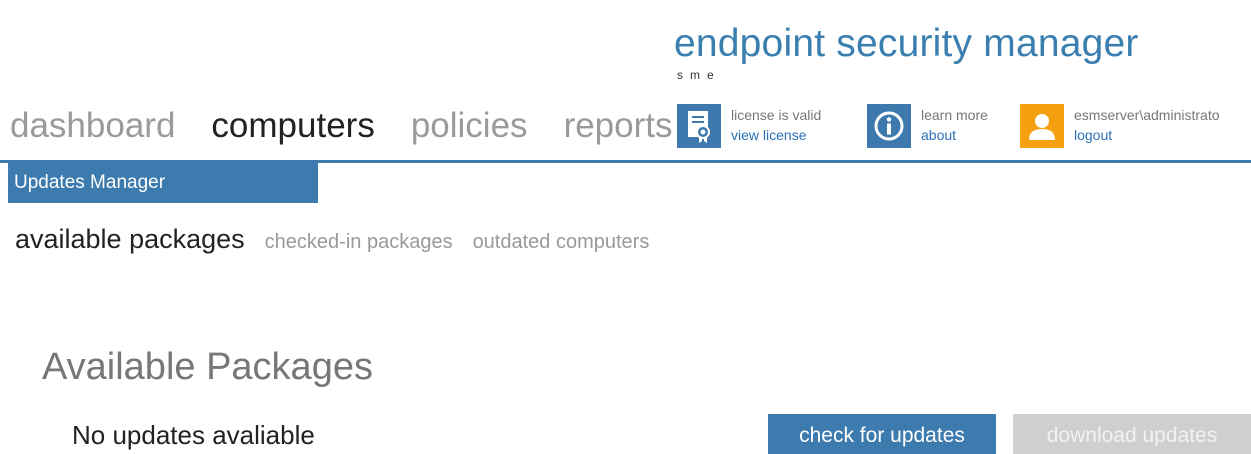  I want to click on certificate-icon, so click(699, 126).